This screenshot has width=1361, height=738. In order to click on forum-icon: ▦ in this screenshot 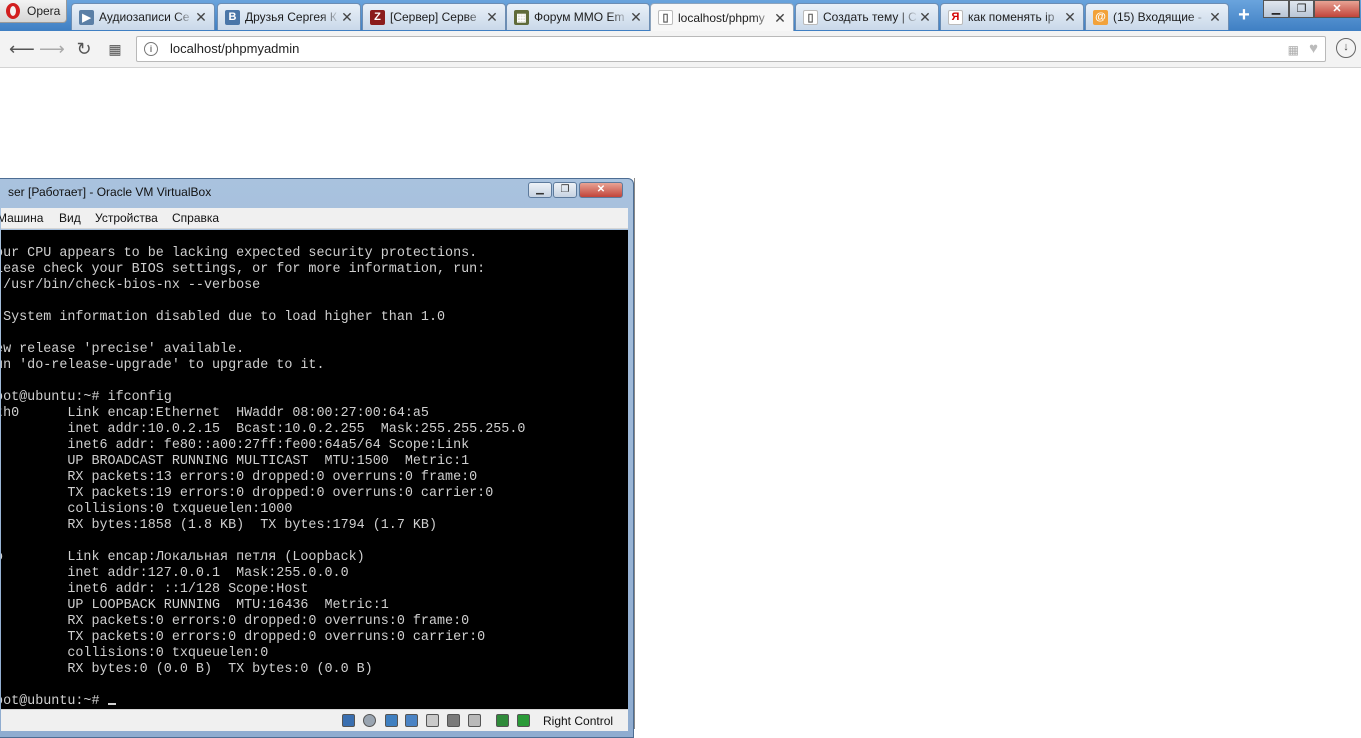, I will do `click(521, 17)`.